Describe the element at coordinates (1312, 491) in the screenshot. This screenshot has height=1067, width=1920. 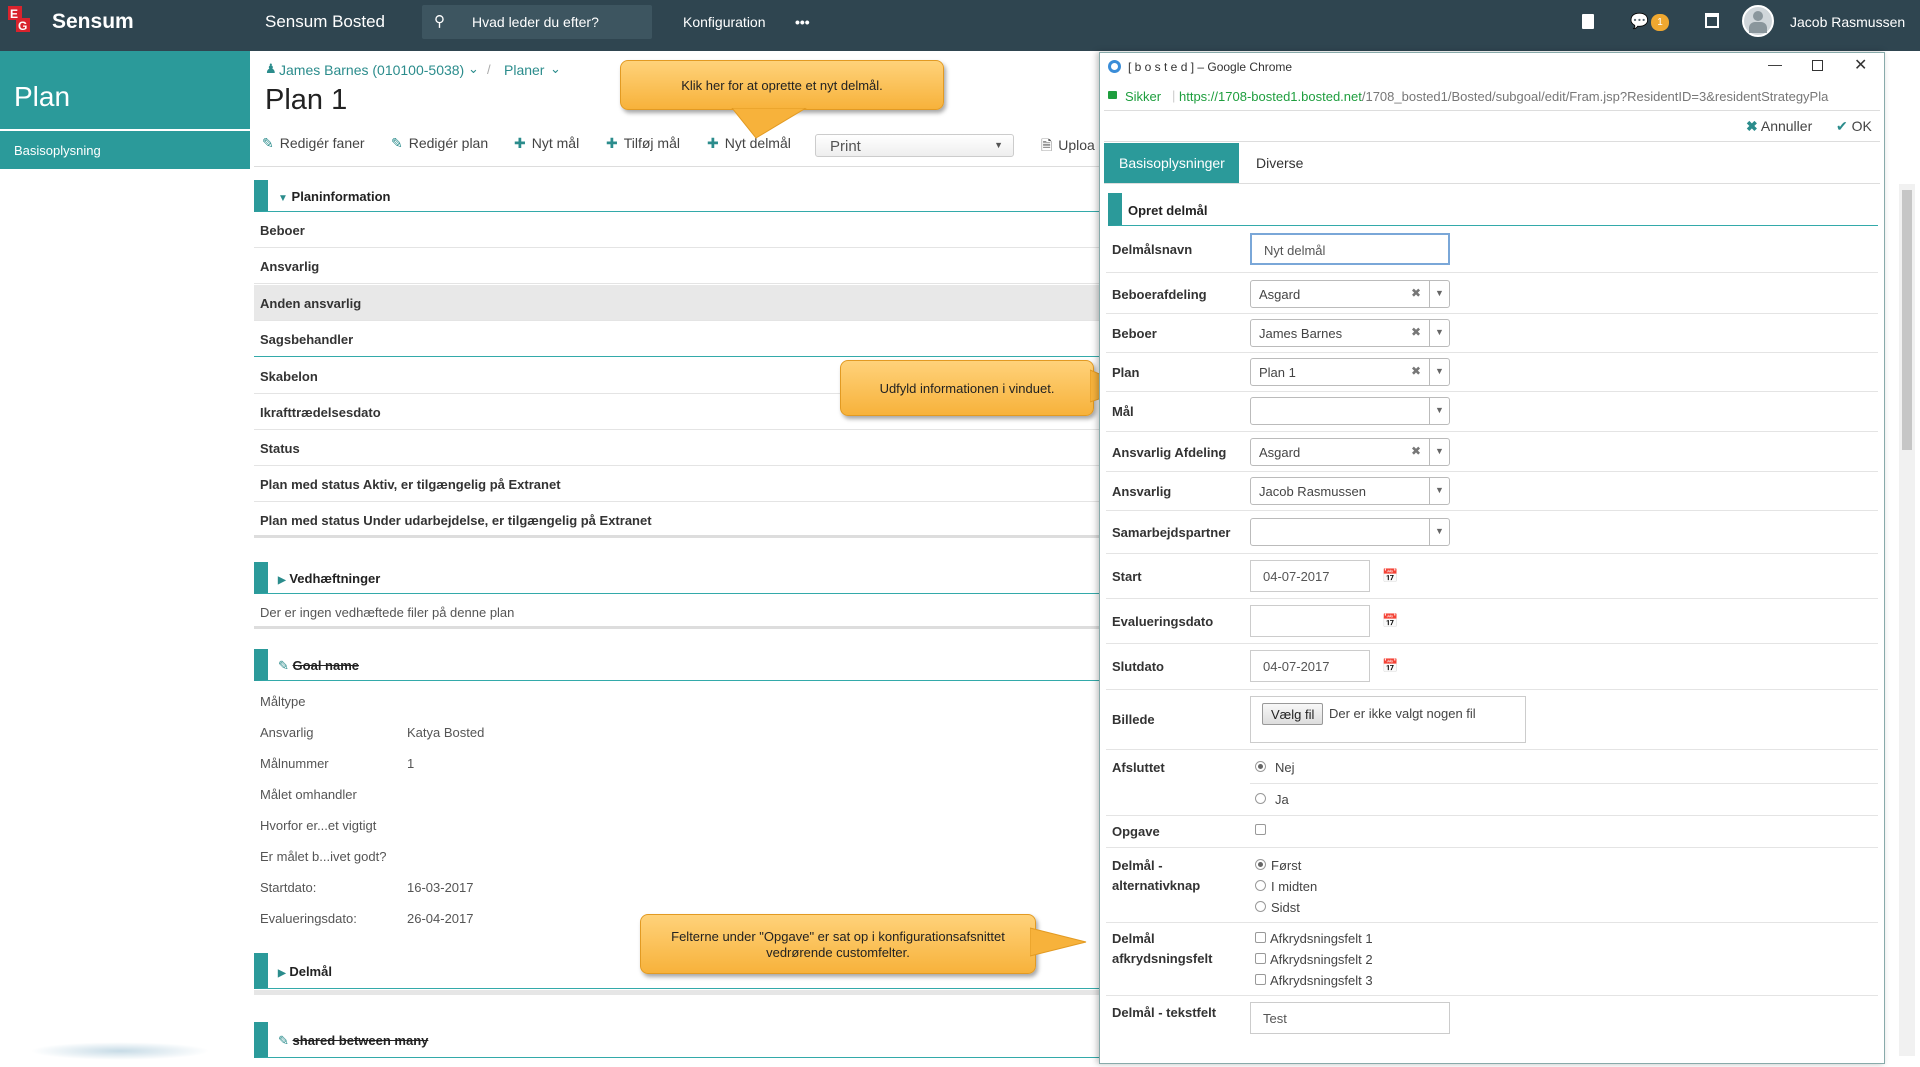
I see `ansvarlig-value: Jacob Rasmussen` at that location.